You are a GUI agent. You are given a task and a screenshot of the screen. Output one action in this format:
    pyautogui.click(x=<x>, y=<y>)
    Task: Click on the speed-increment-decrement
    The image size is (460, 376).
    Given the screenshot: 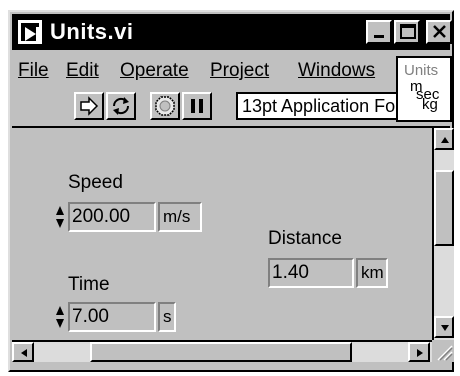 What is the action you would take?
    pyautogui.click(x=60, y=217)
    